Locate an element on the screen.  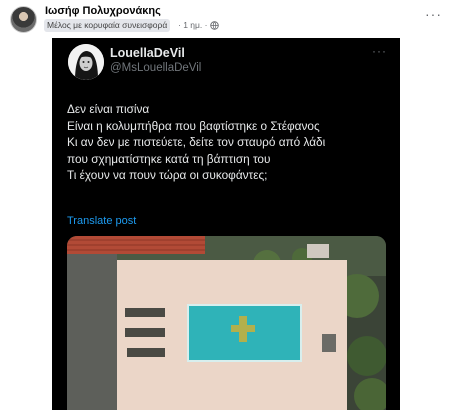
tweet-line: Τι έχουν να πουν τώρα οι συκοφάντες; is located at coordinates (167, 175).